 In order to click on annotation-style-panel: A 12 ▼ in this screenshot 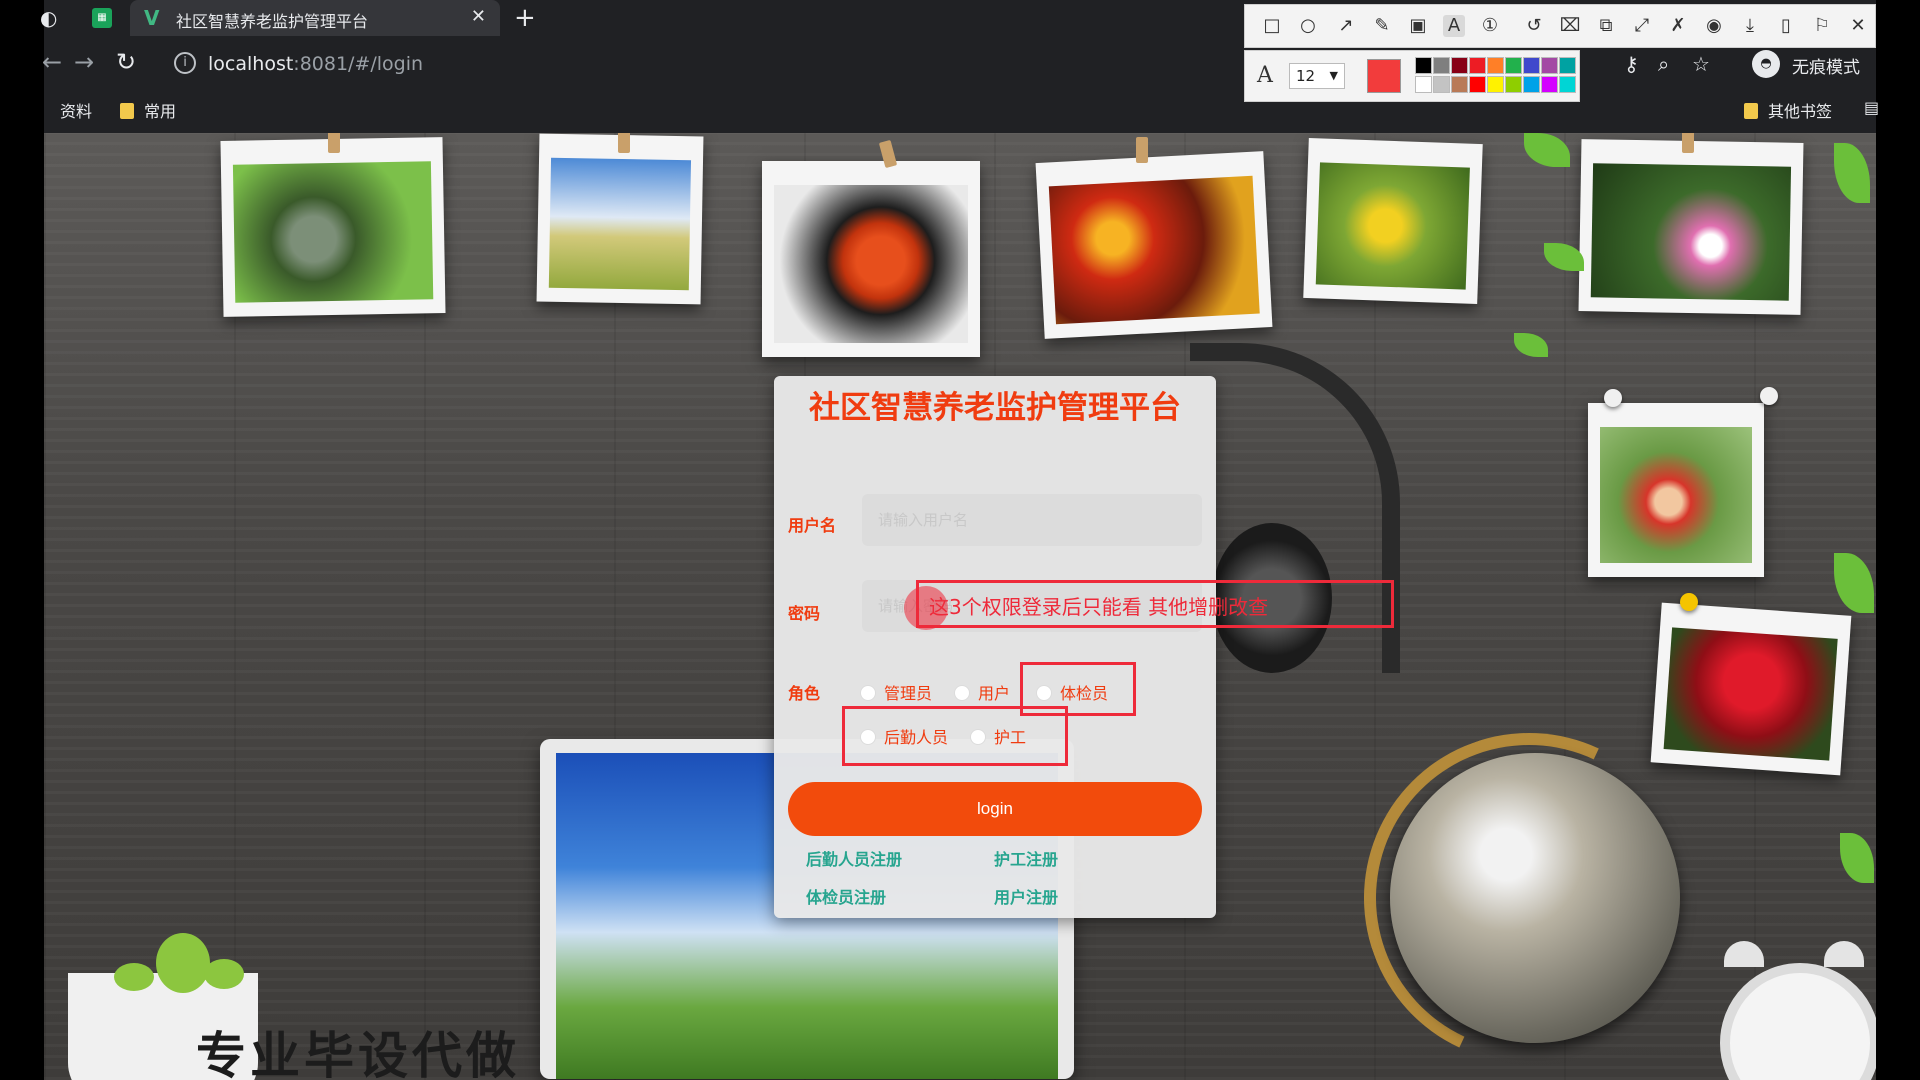, I will do `click(1412, 76)`.